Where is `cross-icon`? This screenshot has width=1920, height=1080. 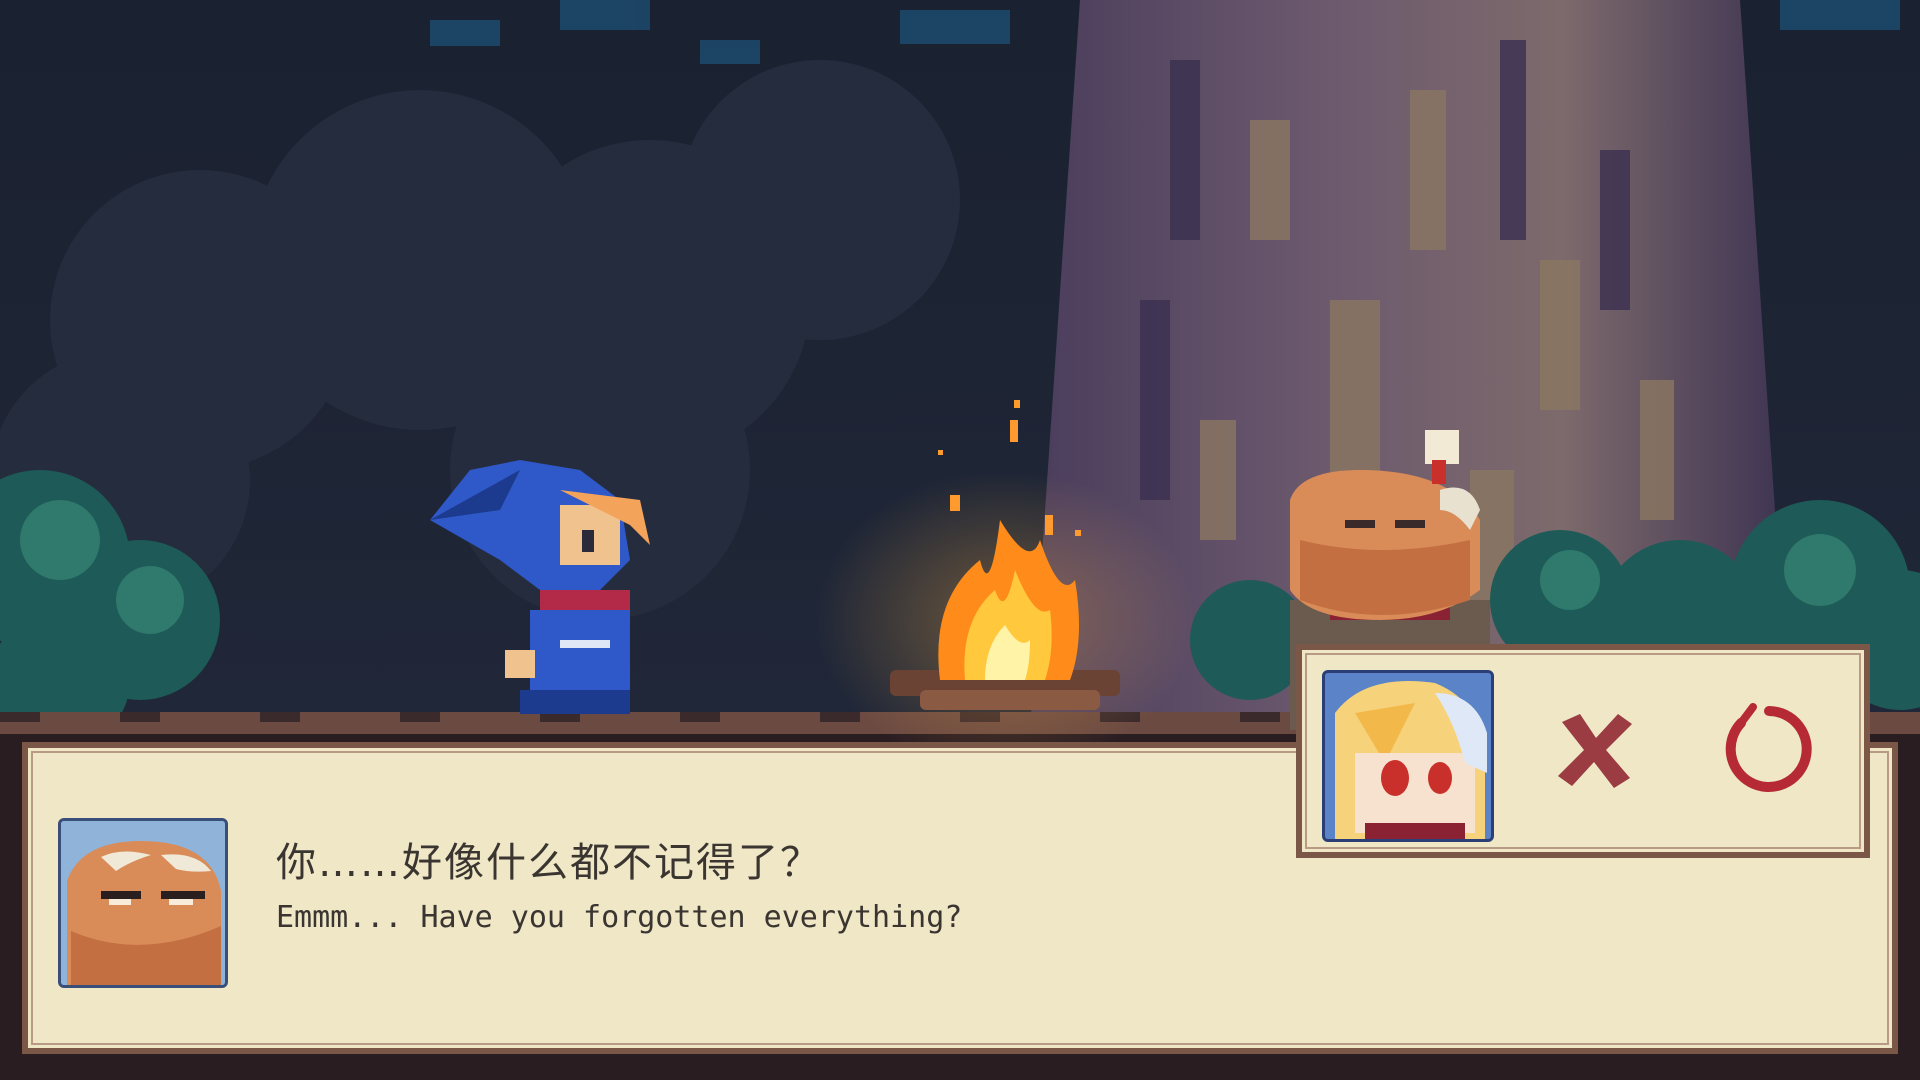 cross-icon is located at coordinates (1595, 751).